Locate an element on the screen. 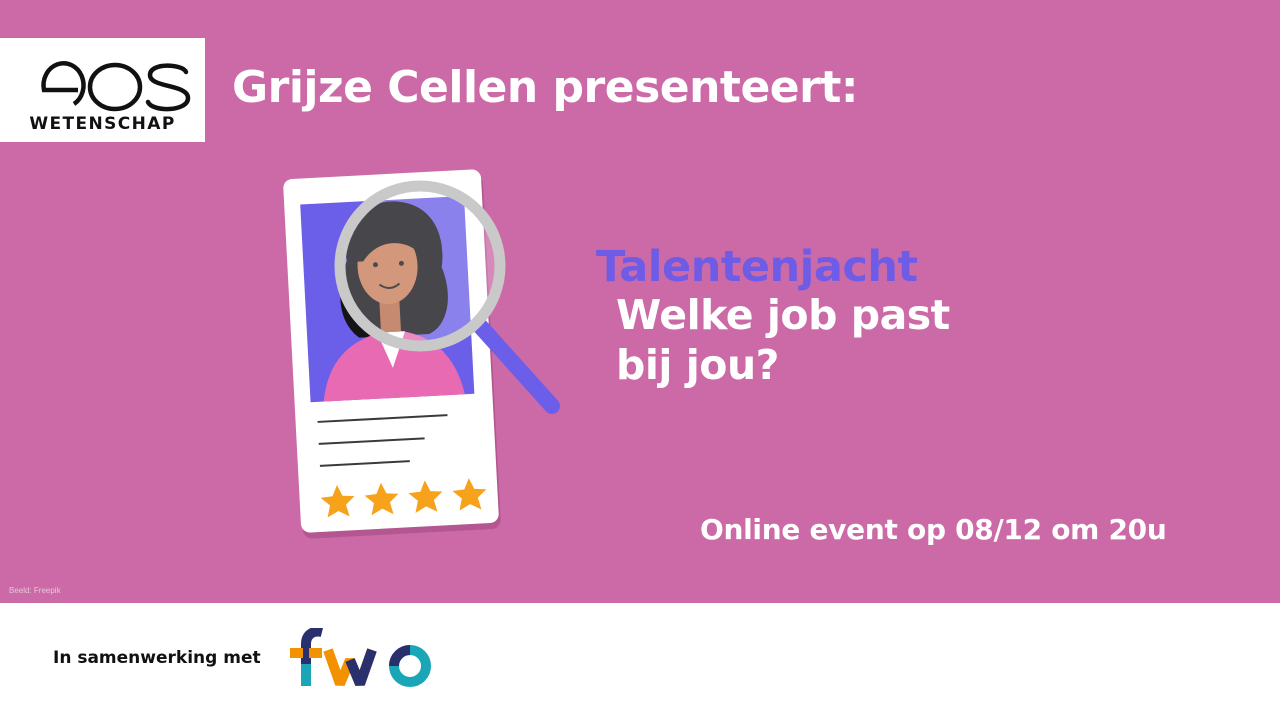  eos-wordmark: eos is located at coordinates (116, 86).